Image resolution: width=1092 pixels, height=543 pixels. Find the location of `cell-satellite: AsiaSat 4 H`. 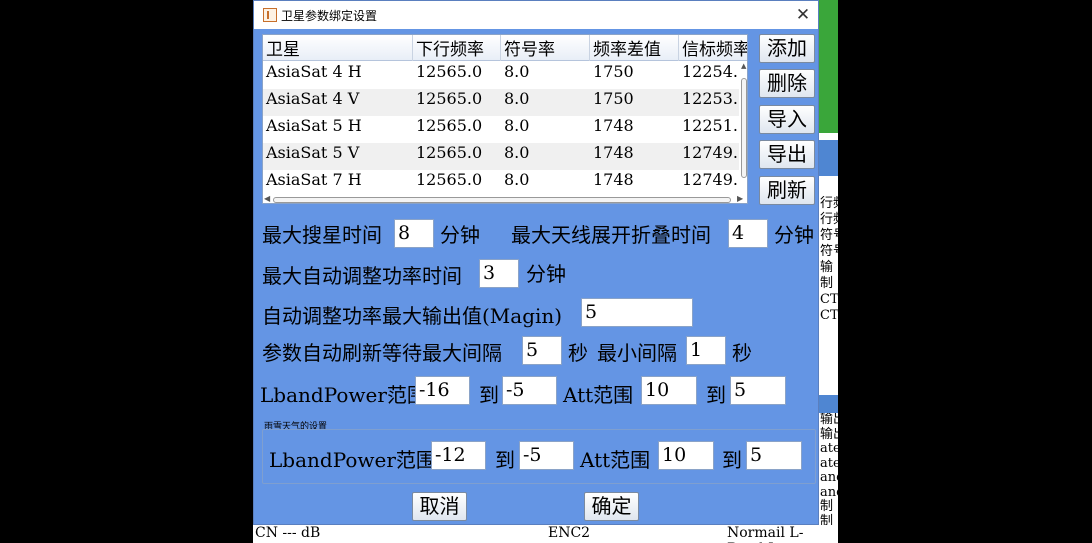

cell-satellite: AsiaSat 4 H is located at coordinates (314, 71).